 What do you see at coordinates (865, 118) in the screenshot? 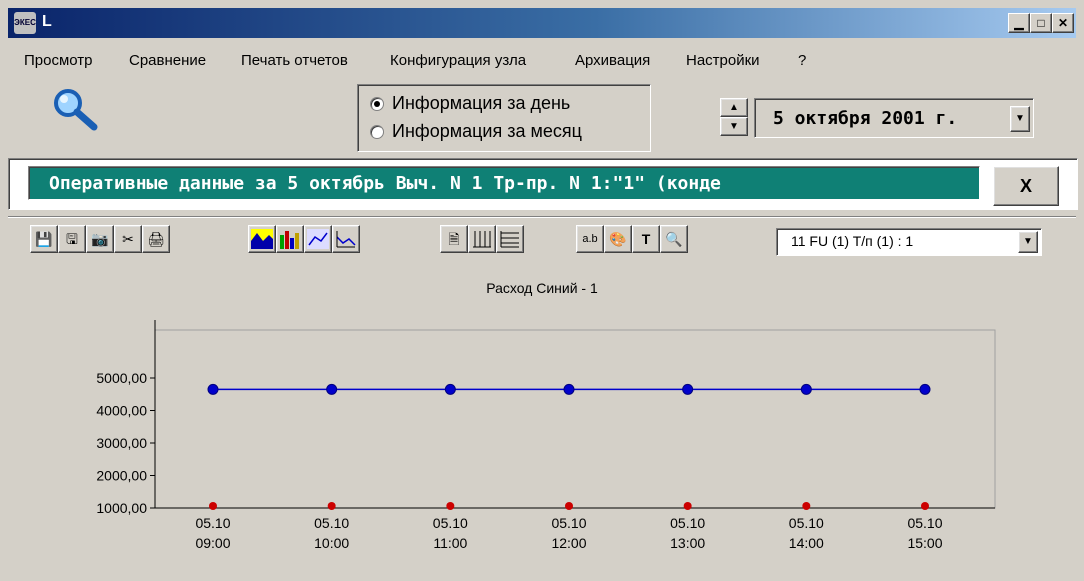
I see `date-value: 5 октября 2001 г.` at bounding box center [865, 118].